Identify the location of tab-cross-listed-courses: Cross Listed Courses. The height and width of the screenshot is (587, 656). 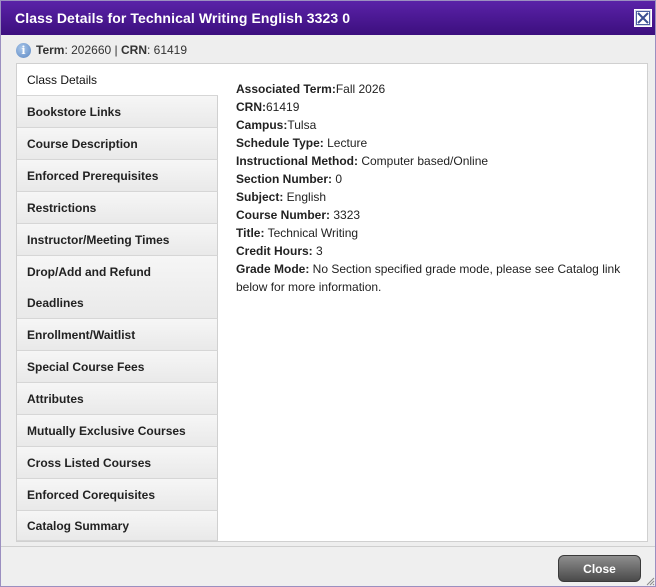
(117, 463).